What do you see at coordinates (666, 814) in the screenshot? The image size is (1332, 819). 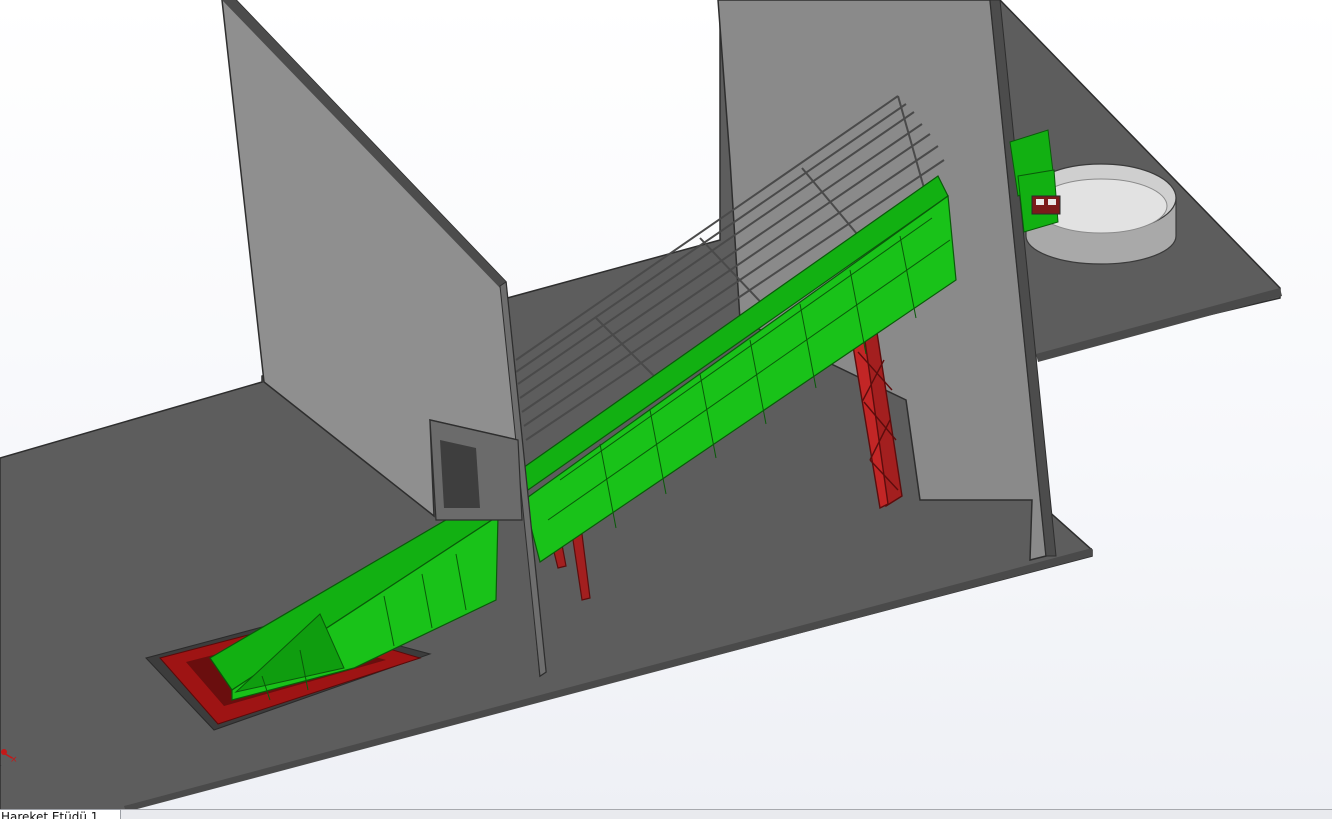 I see `bottom-tab-bar: Hareket Etüdü 1` at bounding box center [666, 814].